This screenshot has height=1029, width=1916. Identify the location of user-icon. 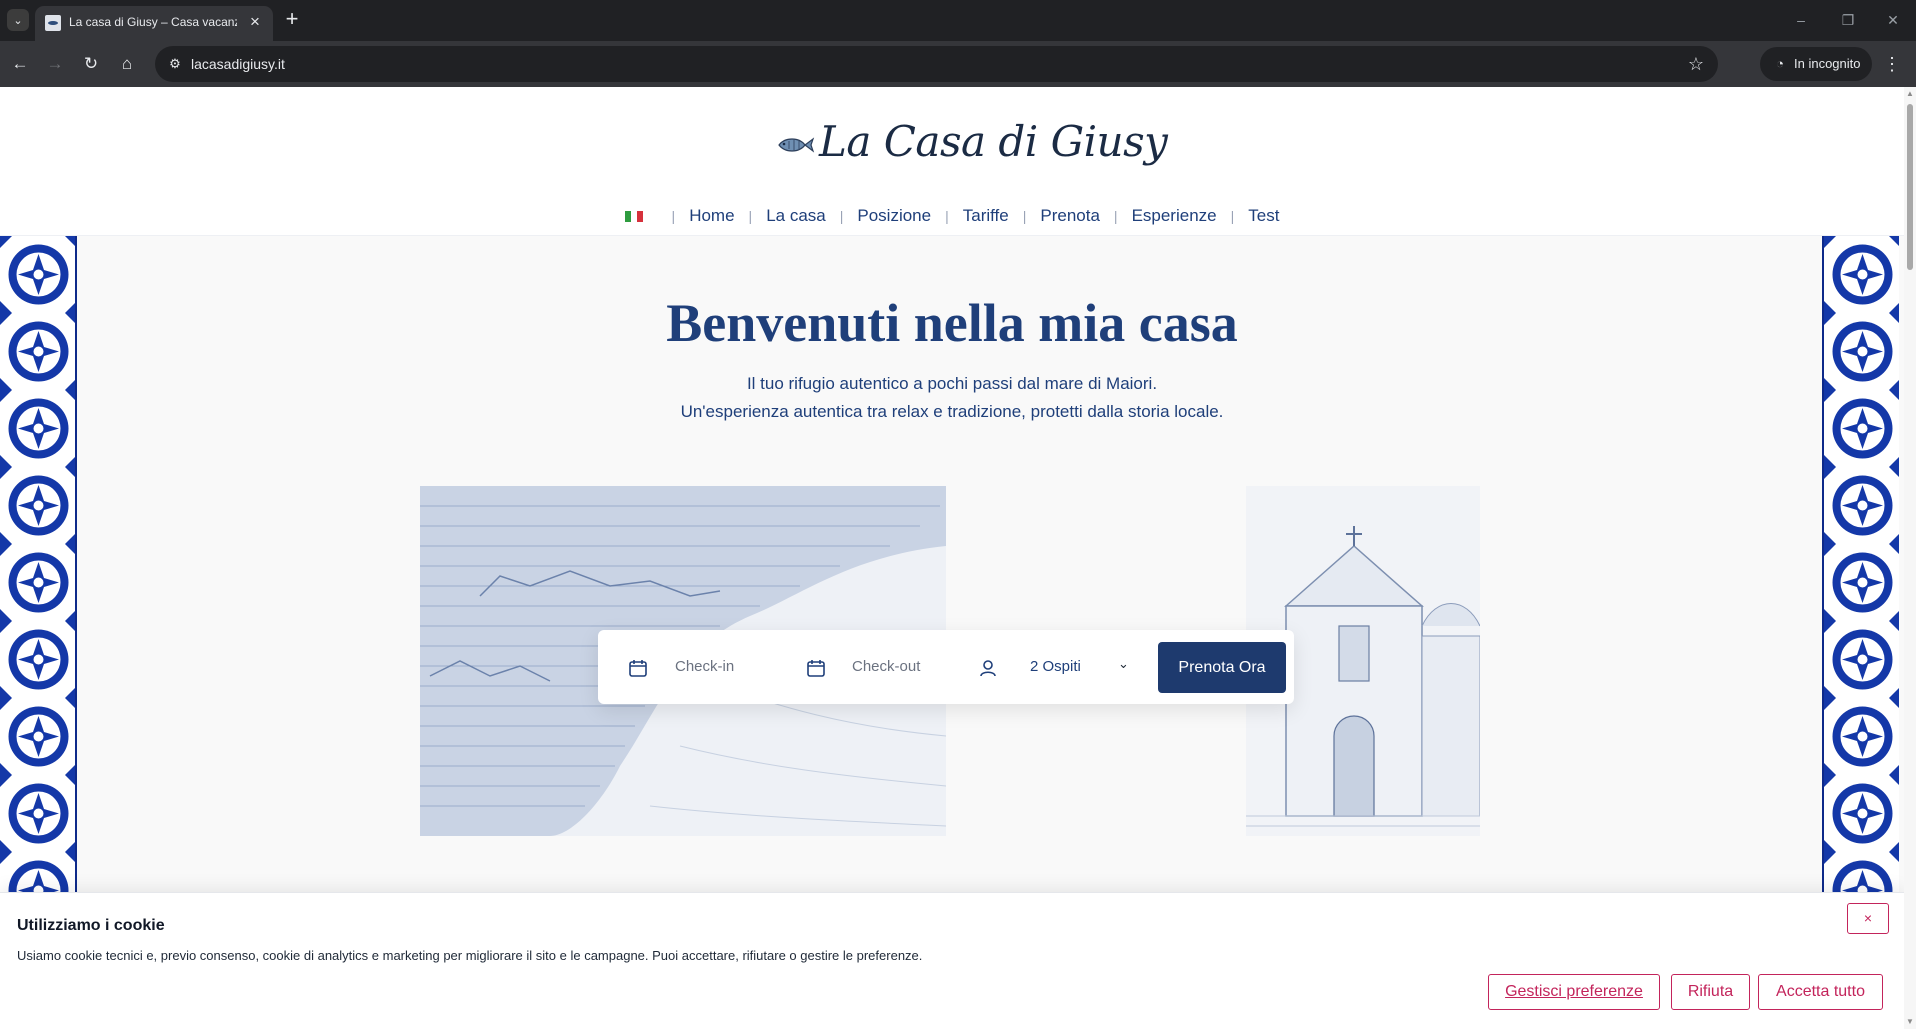
(988, 668).